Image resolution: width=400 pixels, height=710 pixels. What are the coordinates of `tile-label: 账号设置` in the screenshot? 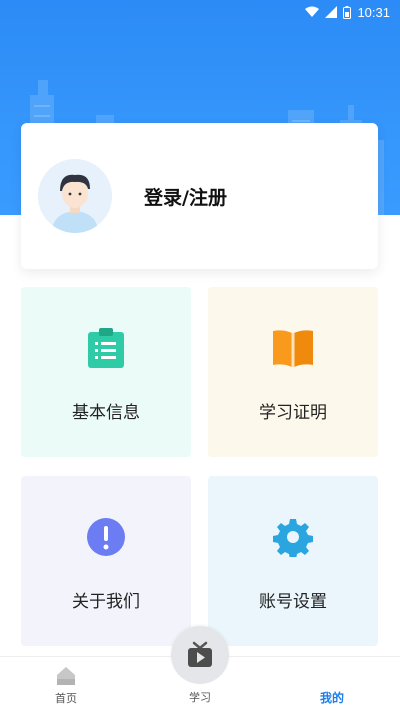 It's located at (293, 602).